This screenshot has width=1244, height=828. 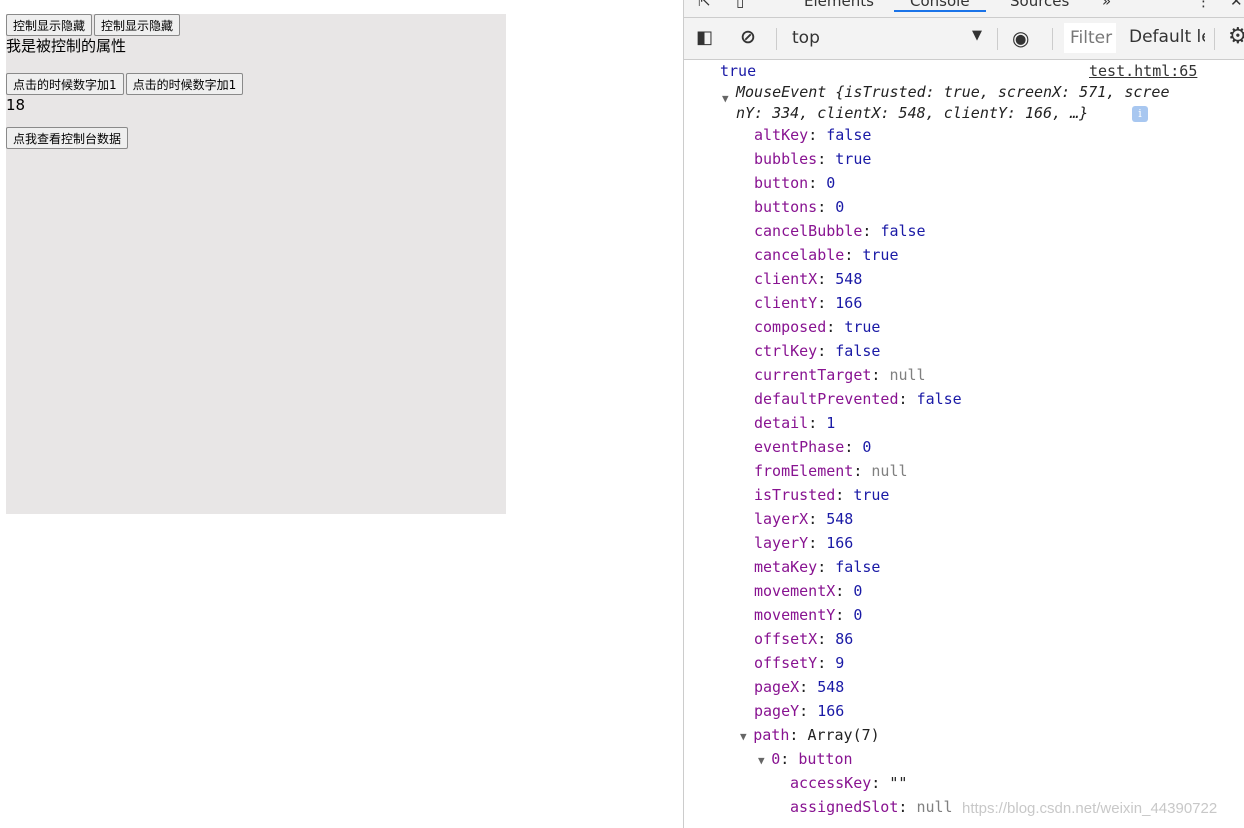 I want to click on property-key: altKey, so click(x=781, y=135).